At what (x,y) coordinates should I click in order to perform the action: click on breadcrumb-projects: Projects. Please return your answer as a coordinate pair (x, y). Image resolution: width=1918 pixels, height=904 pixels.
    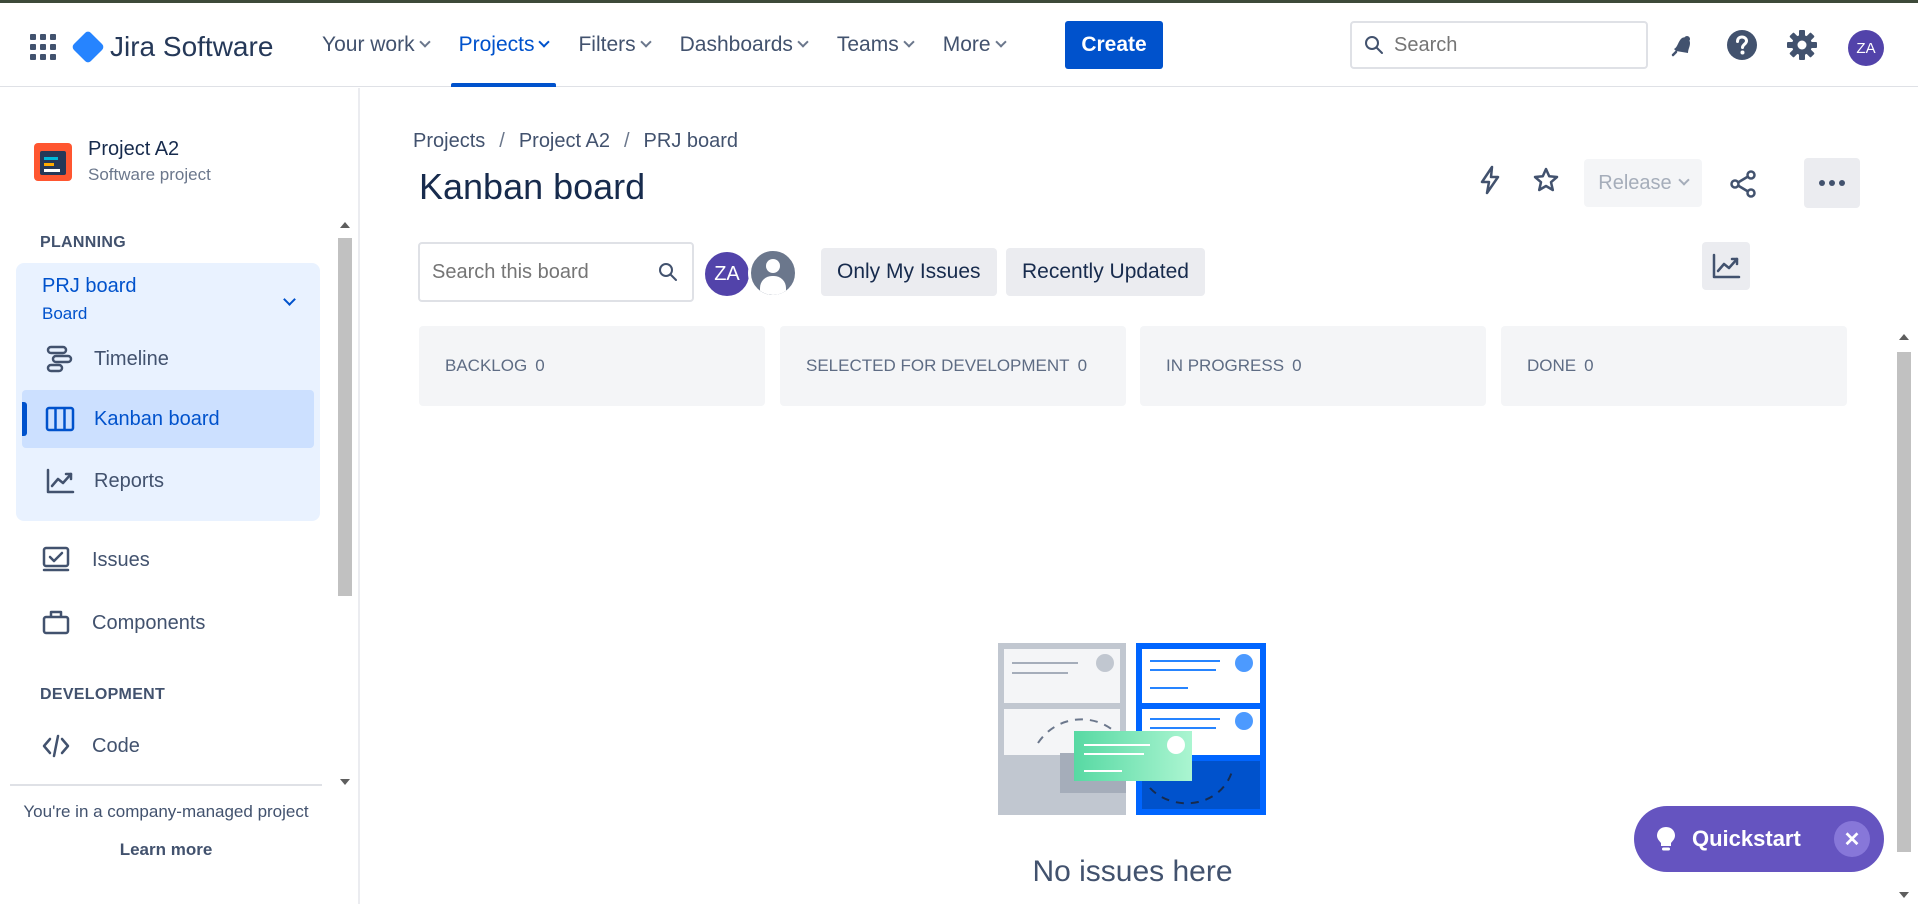
    Looking at the image, I should click on (449, 141).